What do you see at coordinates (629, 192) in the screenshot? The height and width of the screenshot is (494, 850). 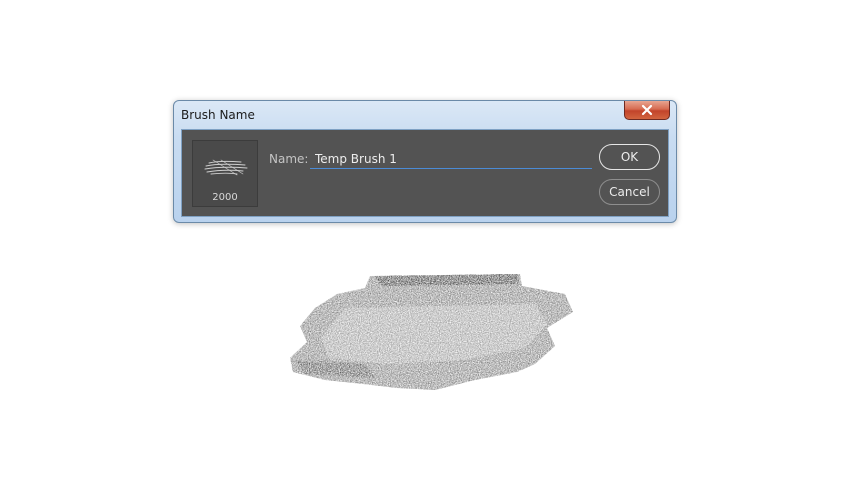 I see `cancel-button: Cancel` at bounding box center [629, 192].